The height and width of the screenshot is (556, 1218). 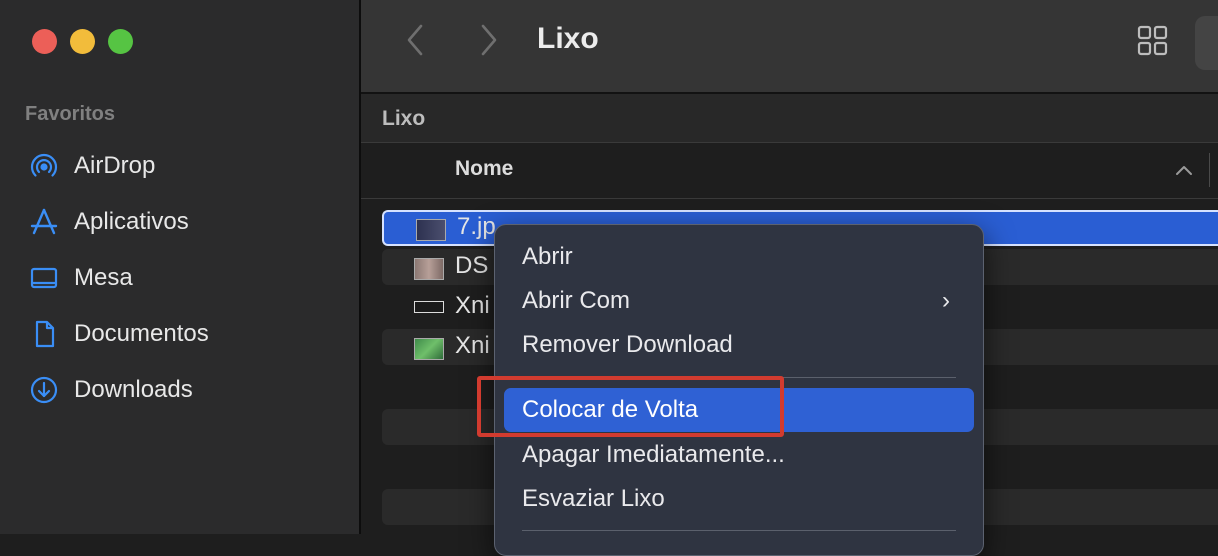 I want to click on column-header: Nome, so click(x=789, y=171).